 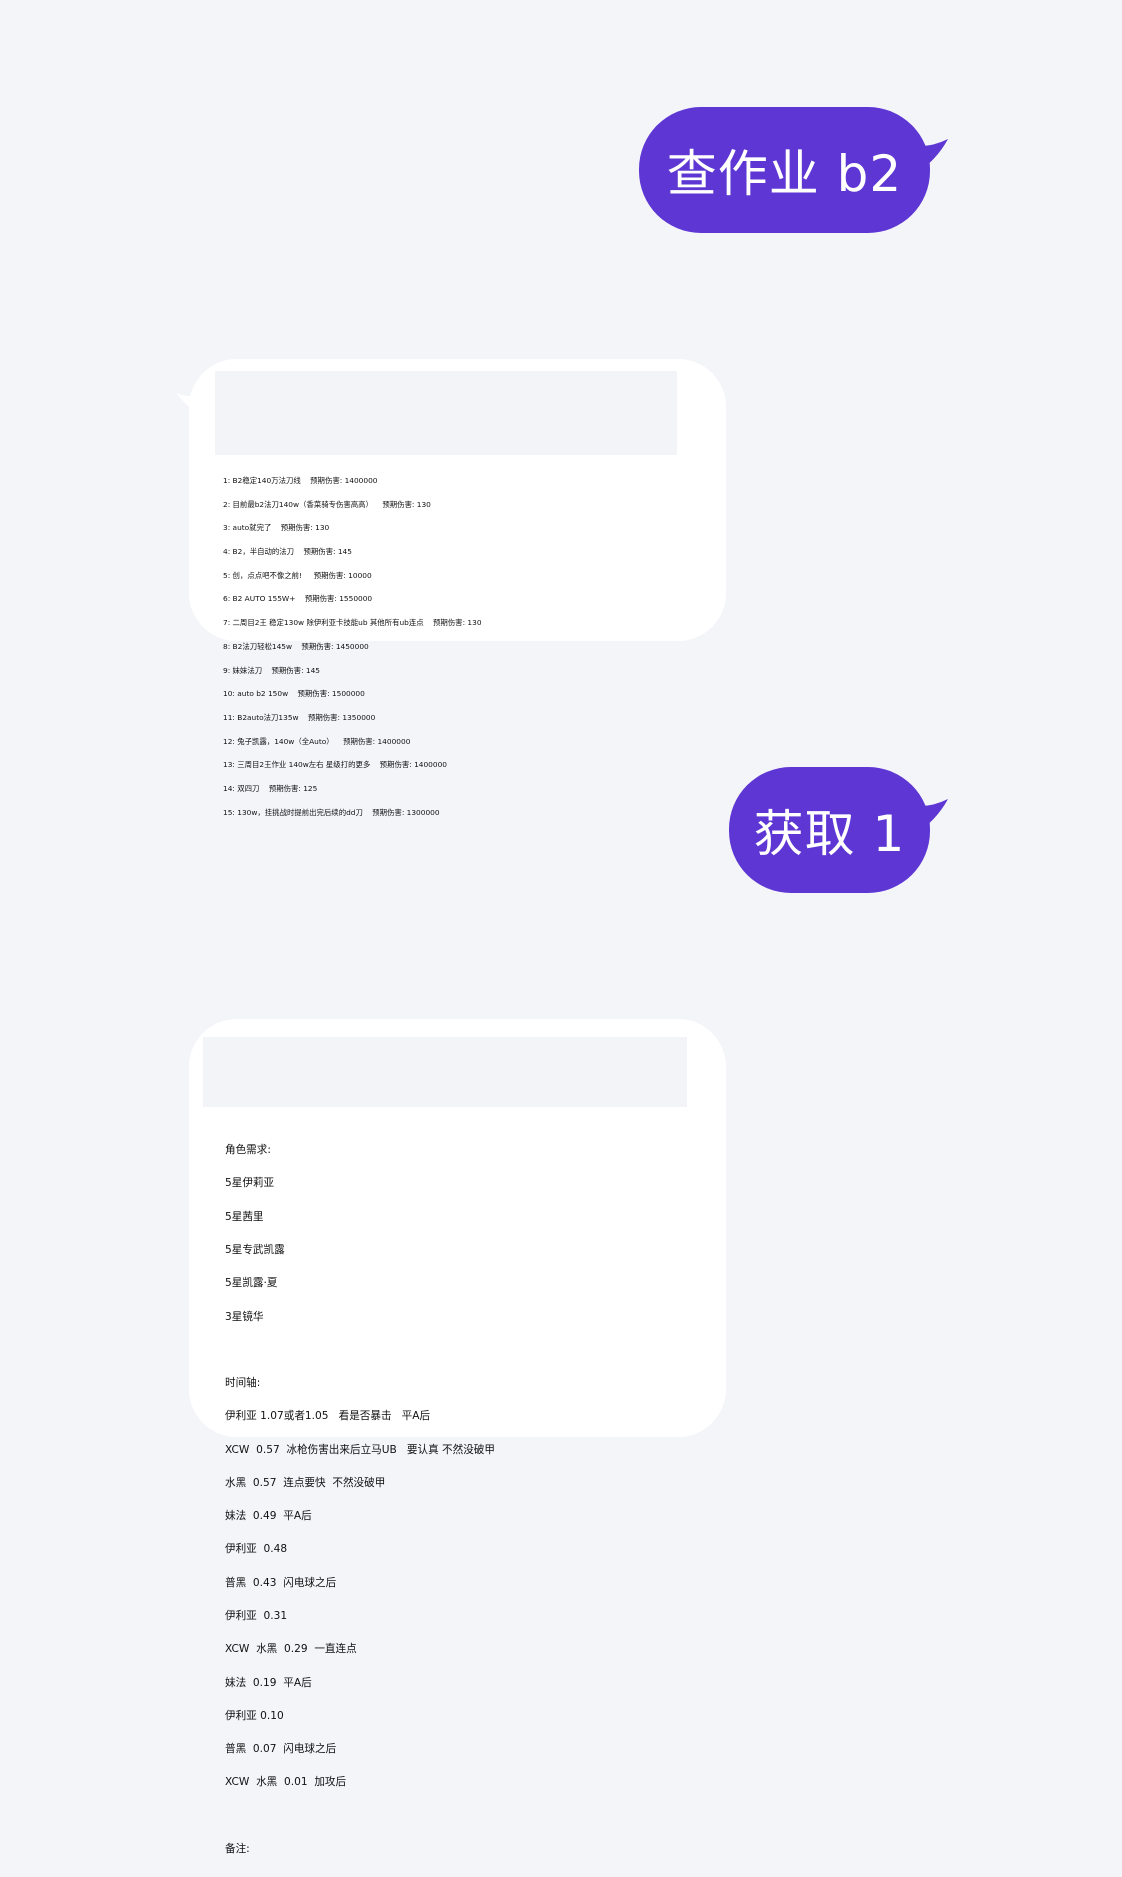 What do you see at coordinates (331, 812) in the screenshot?
I see `list-item: 15: 130w，挂挑战时提前出完后续的dd刀 预期伤害: 1300000` at bounding box center [331, 812].